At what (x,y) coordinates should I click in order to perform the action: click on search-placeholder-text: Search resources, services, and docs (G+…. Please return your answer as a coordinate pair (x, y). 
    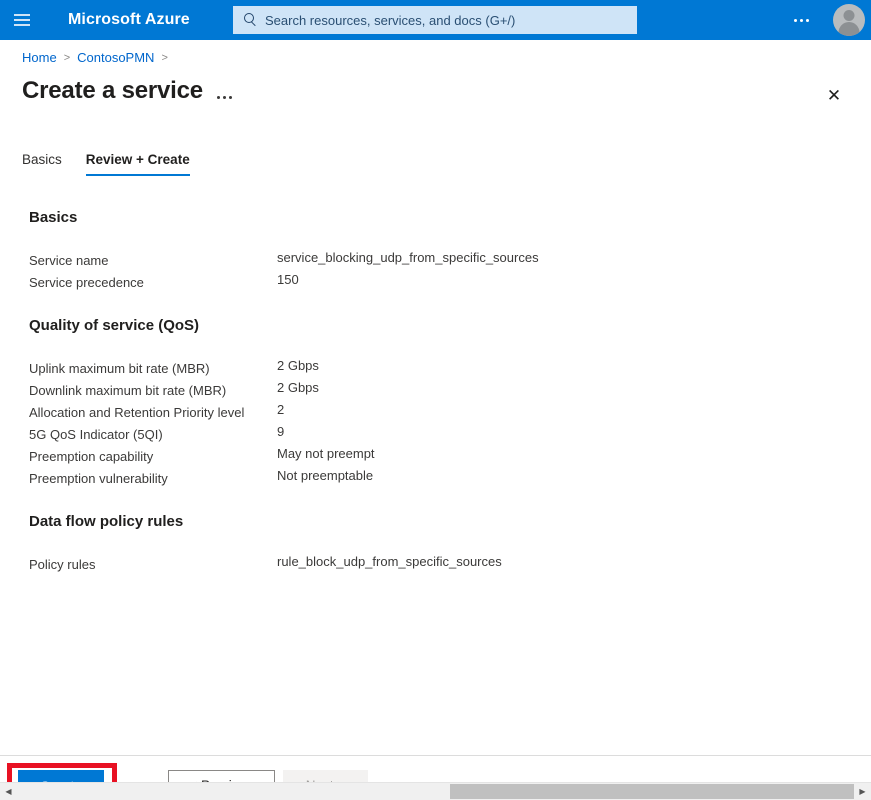
    Looking at the image, I should click on (390, 20).